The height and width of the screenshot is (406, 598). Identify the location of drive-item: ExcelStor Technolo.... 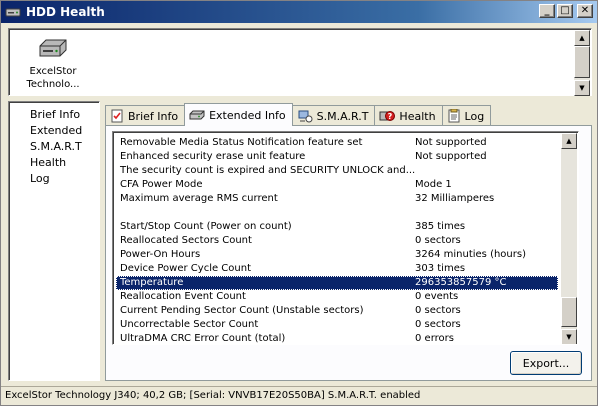
(53, 64).